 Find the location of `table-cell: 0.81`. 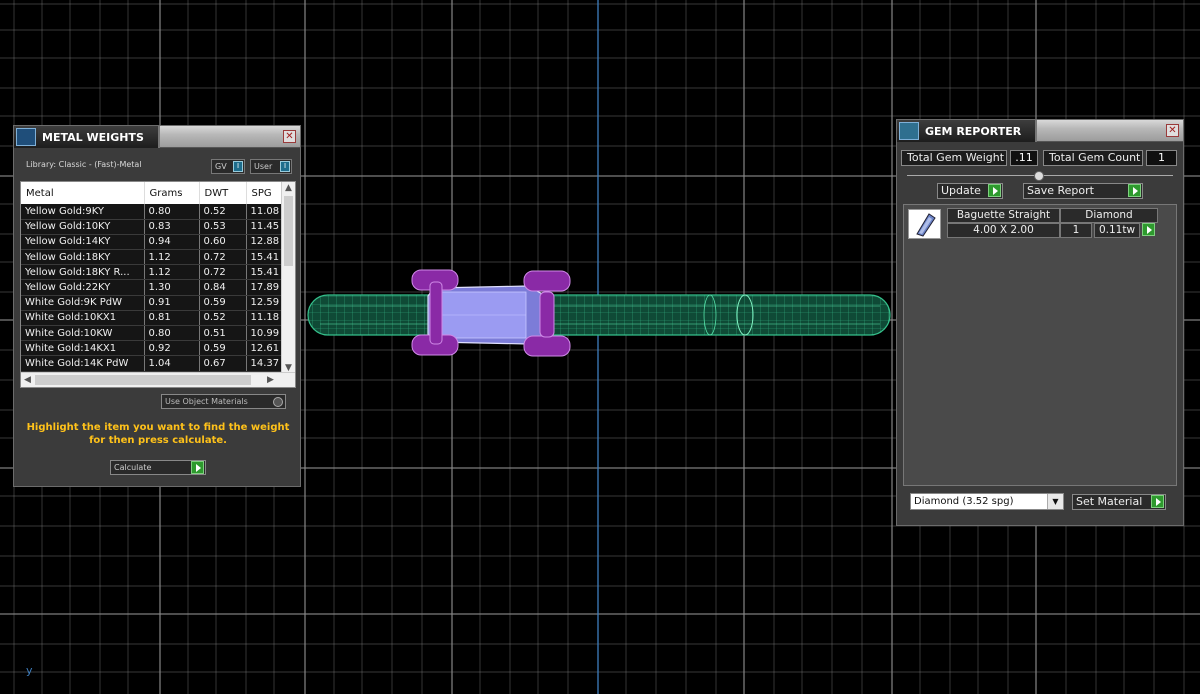

table-cell: 0.81 is located at coordinates (172, 318).